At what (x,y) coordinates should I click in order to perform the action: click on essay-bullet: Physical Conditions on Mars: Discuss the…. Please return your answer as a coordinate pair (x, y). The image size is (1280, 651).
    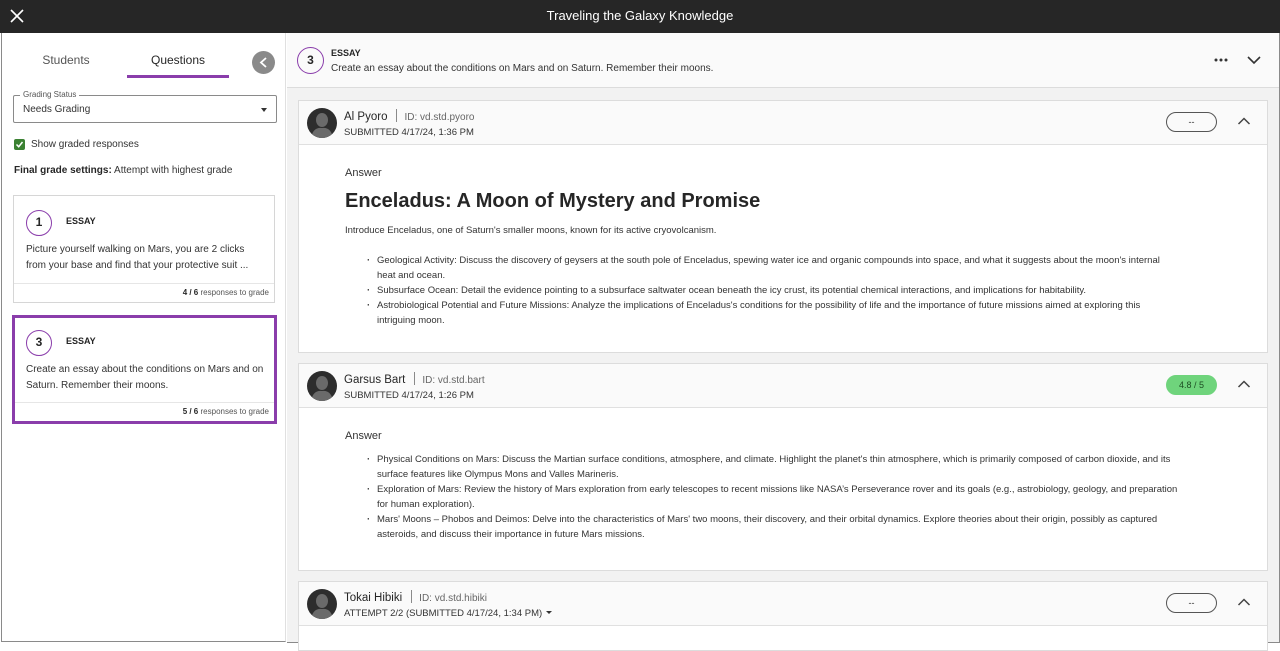
    Looking at the image, I should click on (779, 467).